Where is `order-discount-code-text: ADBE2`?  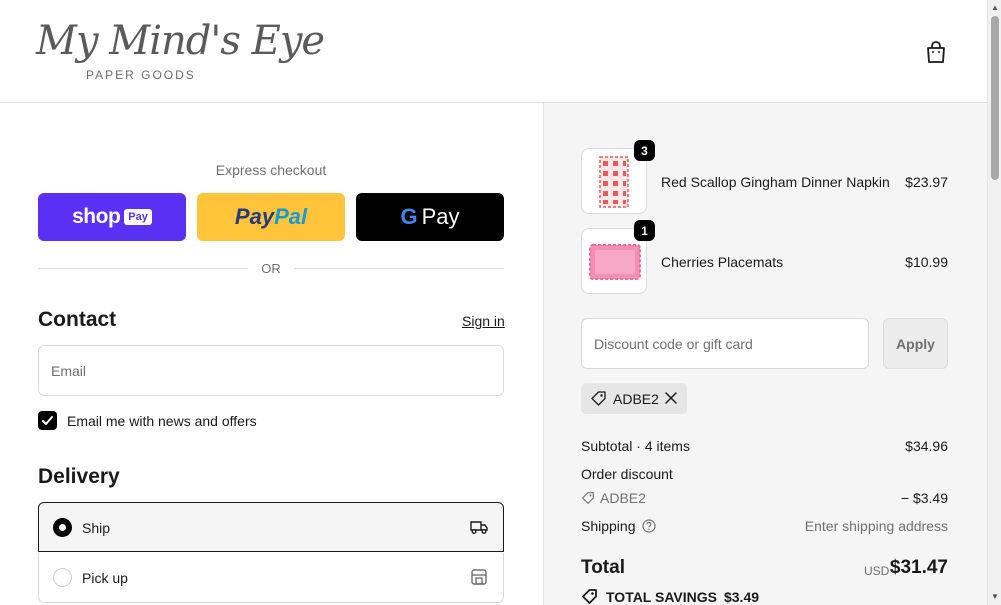
order-discount-code-text: ADBE2 is located at coordinates (623, 498).